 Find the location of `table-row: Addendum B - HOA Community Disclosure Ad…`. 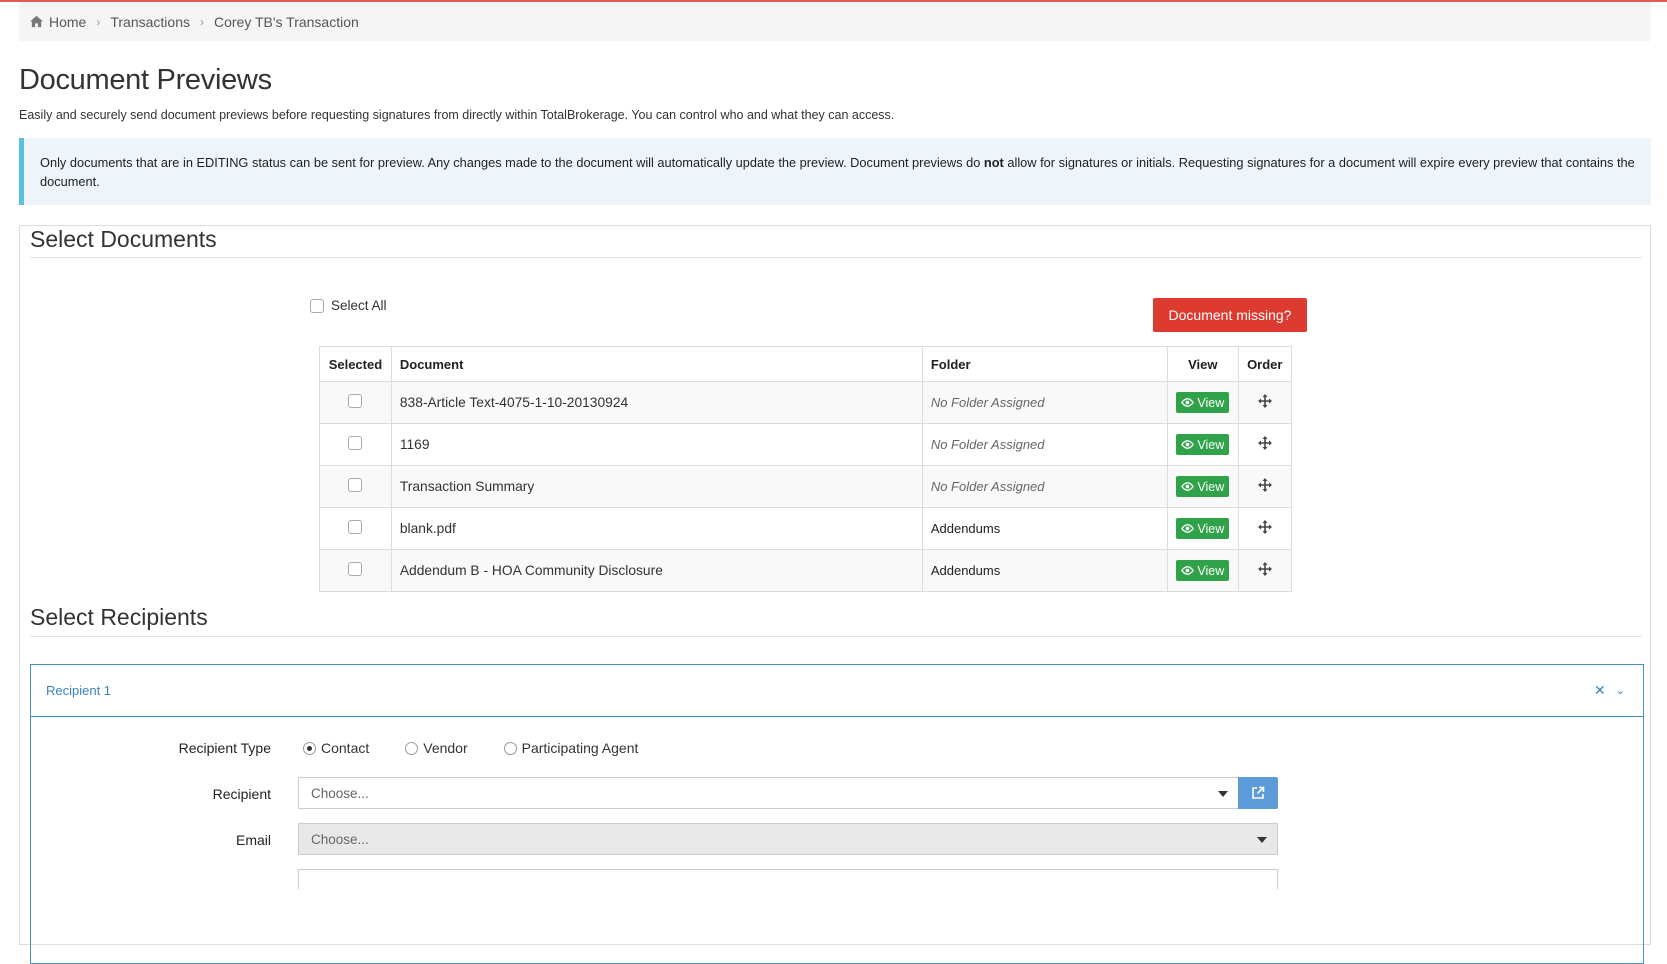

table-row: Addendum B - HOA Community Disclosure Ad… is located at coordinates (806, 570).